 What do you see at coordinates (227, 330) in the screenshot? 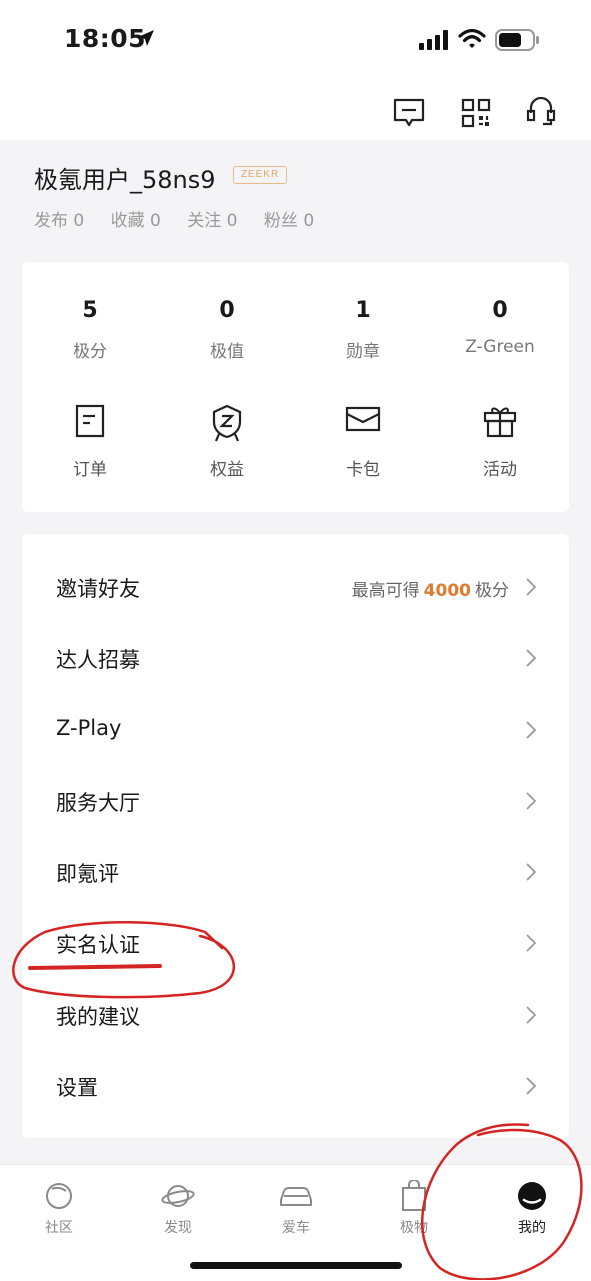
I see `metric-value-points: 0 极值` at bounding box center [227, 330].